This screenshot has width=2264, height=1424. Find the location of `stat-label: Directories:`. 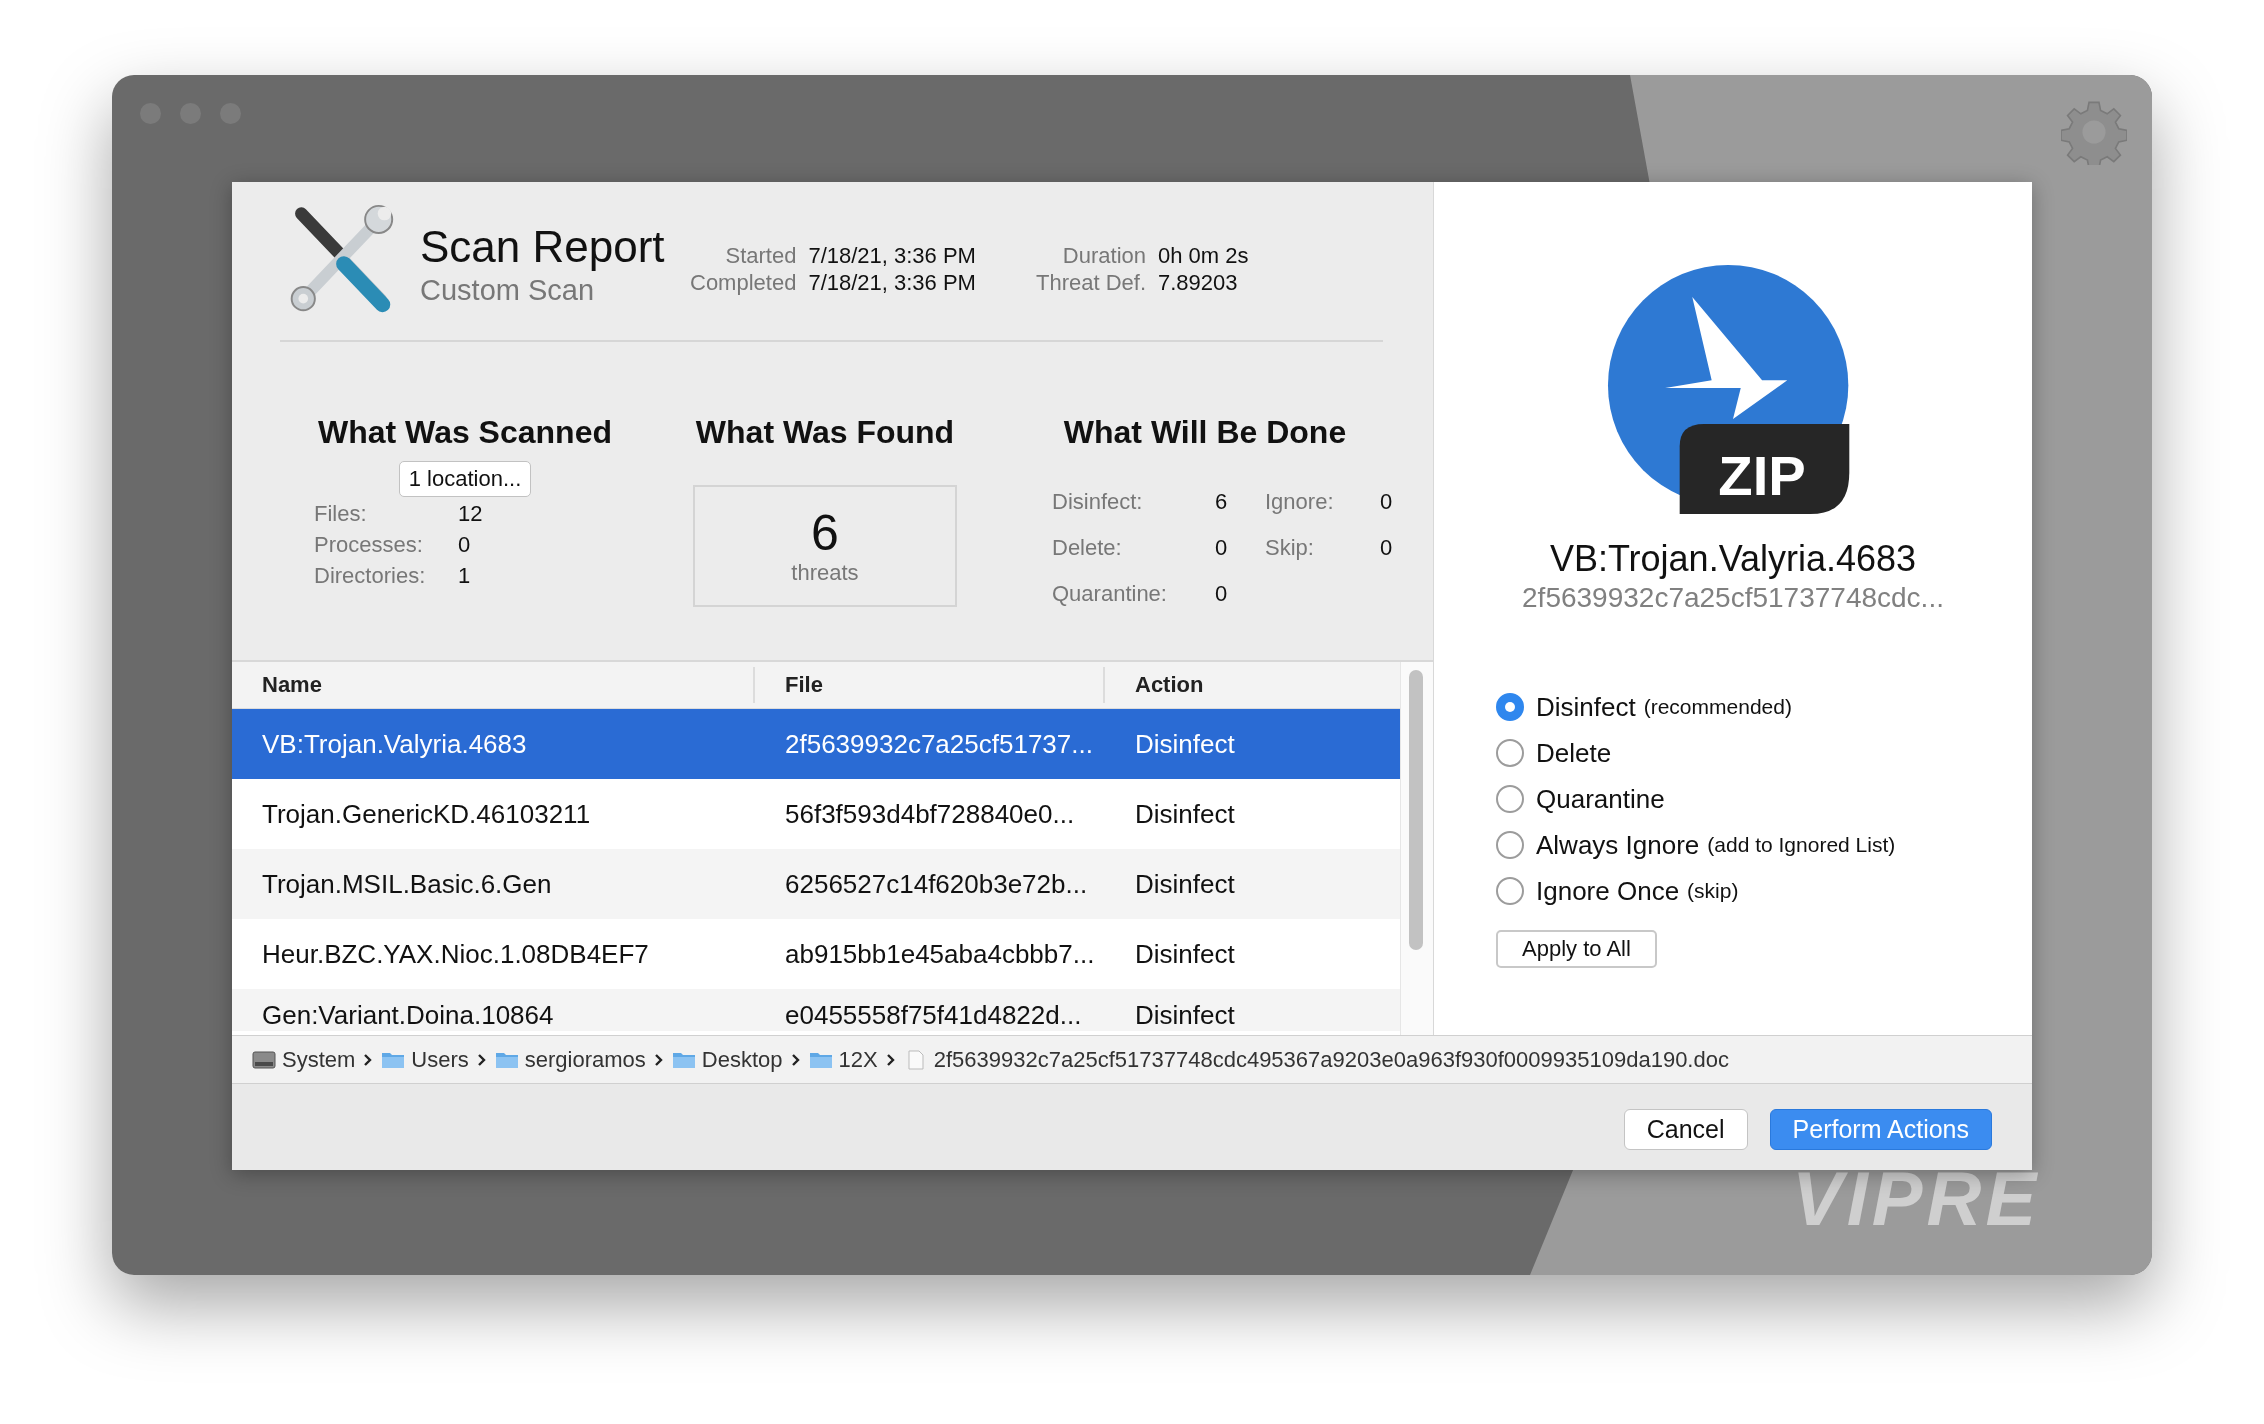

stat-label: Directories: is located at coordinates (370, 576).